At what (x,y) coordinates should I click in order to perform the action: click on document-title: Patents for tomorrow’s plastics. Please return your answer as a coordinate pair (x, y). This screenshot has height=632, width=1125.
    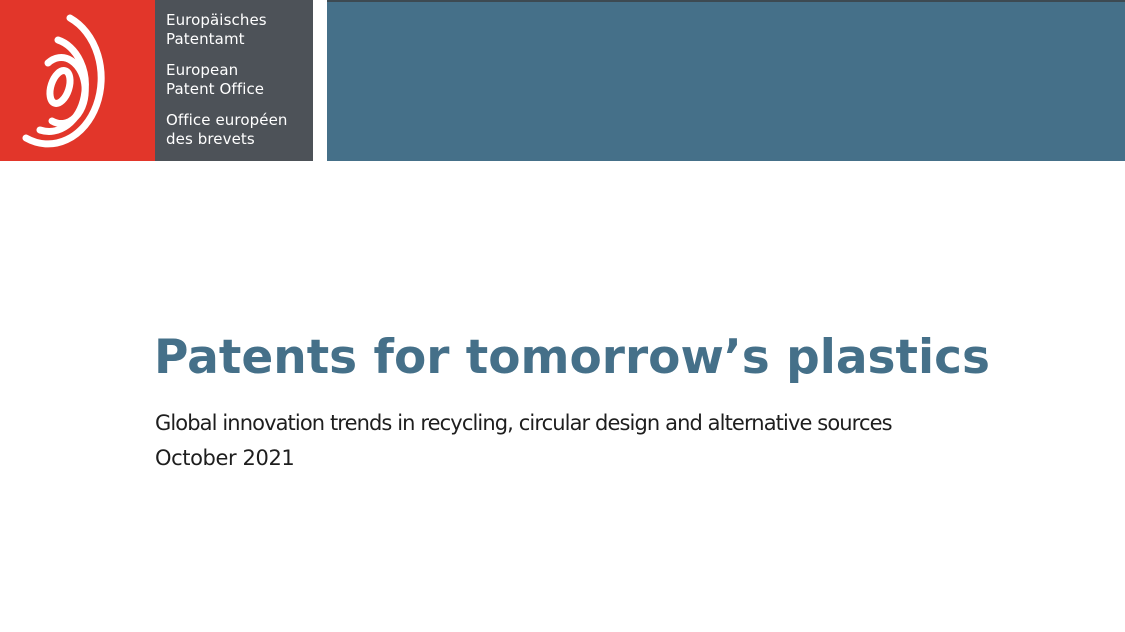
    Looking at the image, I should click on (572, 357).